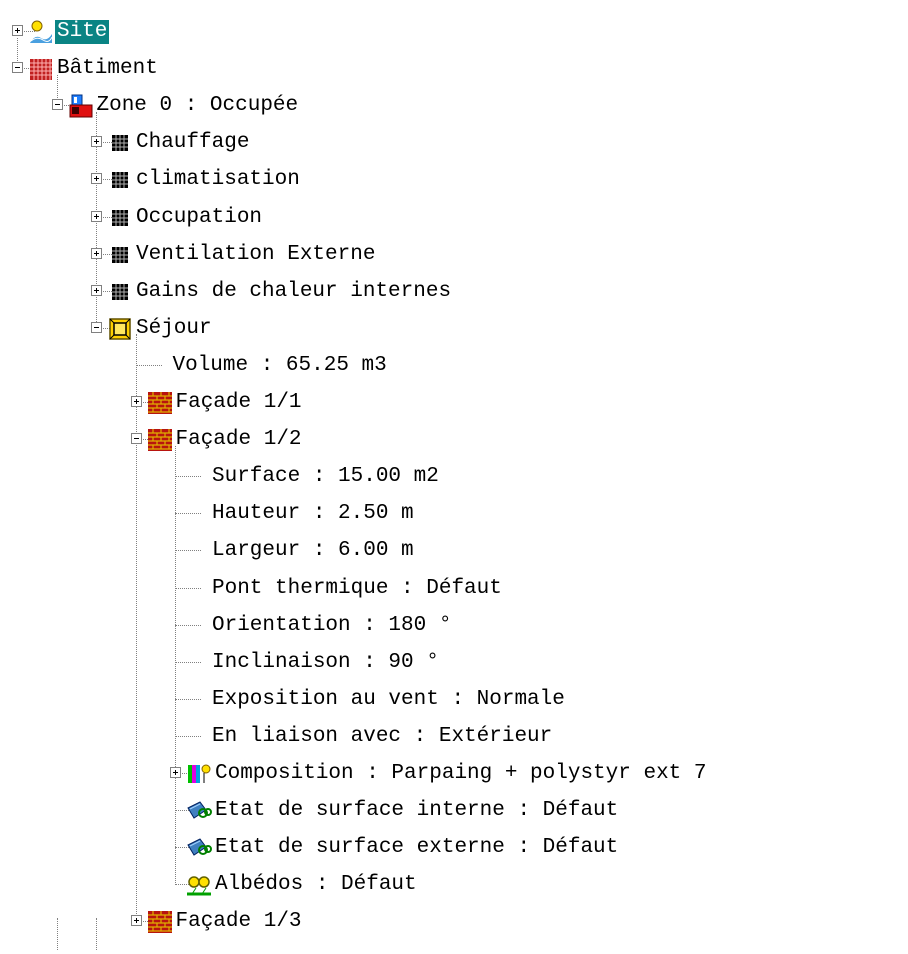 The width and height of the screenshot is (908, 954). Describe the element at coordinates (82, 32) in the screenshot. I see `tree-node-label: Site` at that location.